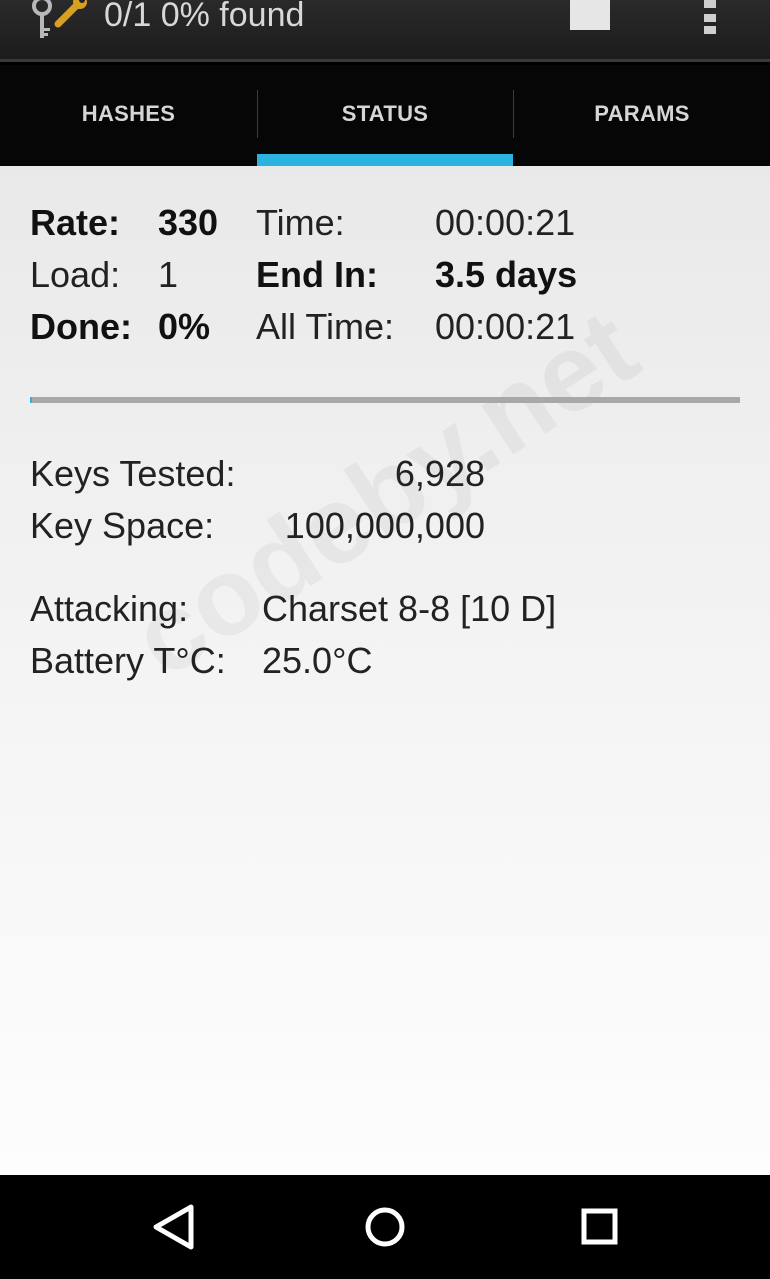  Describe the element at coordinates (710, 18) in the screenshot. I see `overflow-menu-button` at that location.